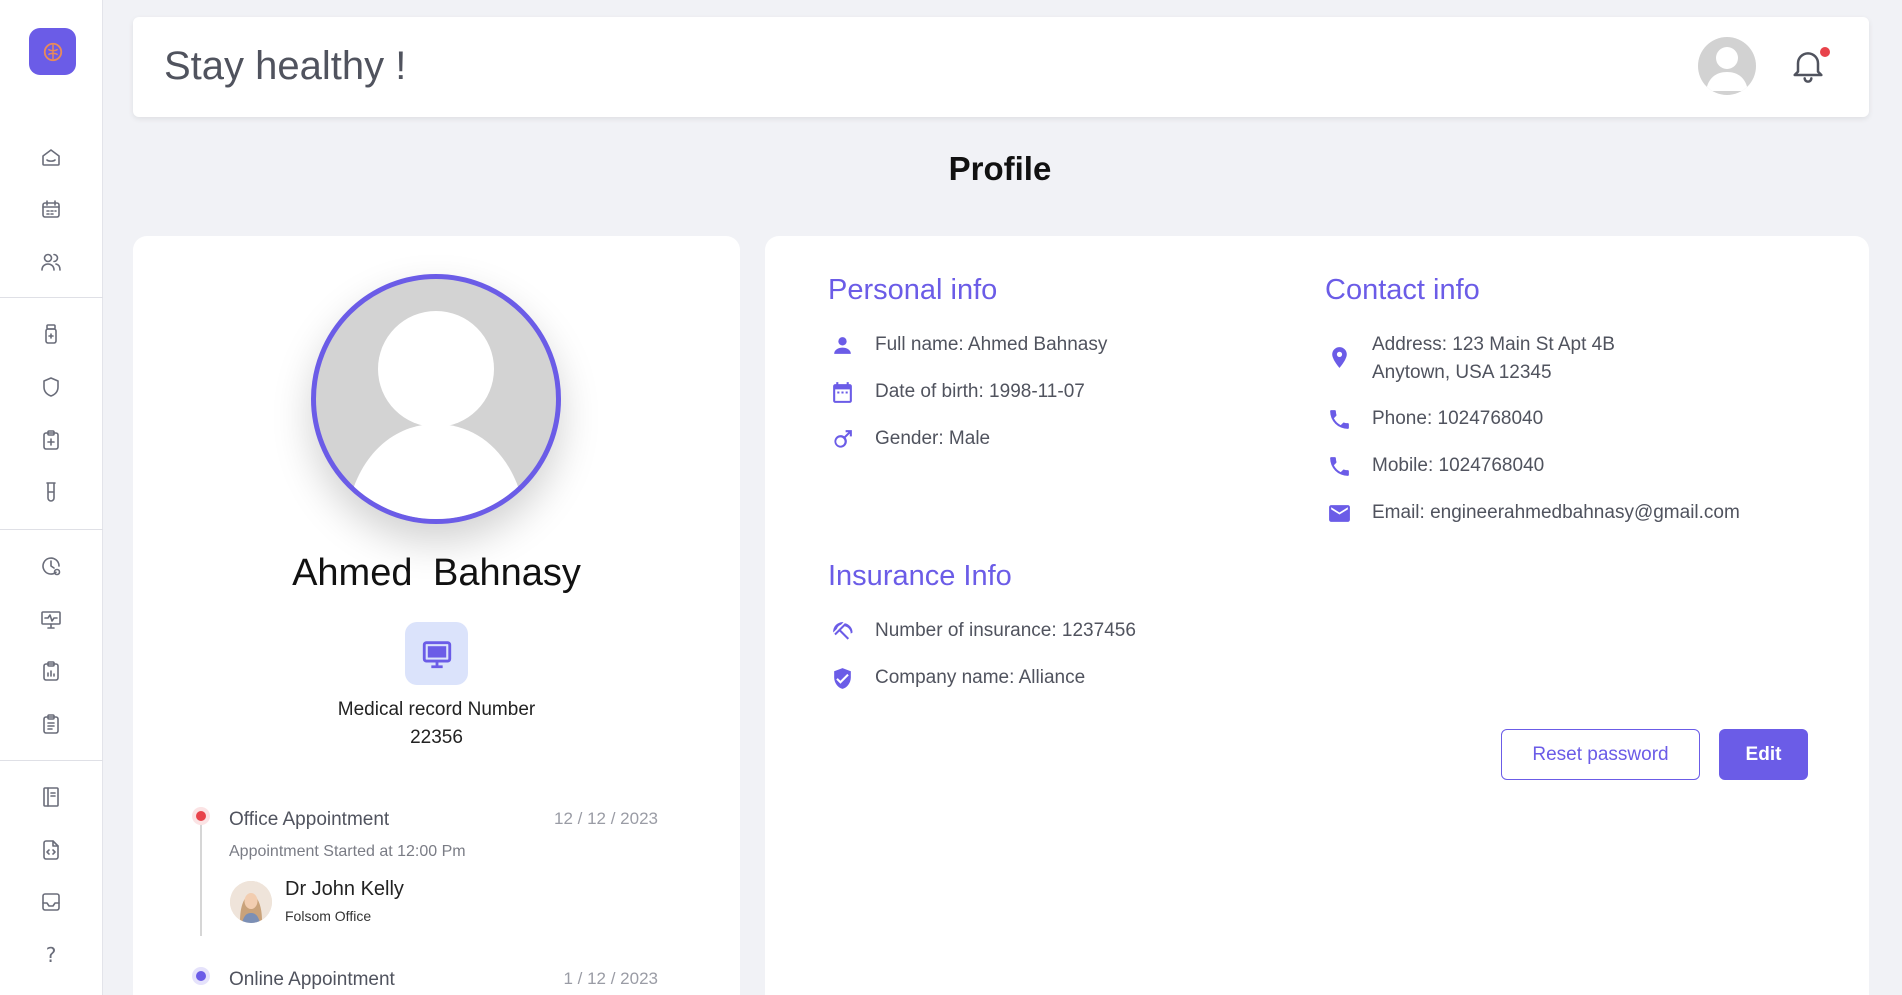 The image size is (1902, 995). I want to click on address-line2: Anytown, USA 12345, so click(1462, 372).